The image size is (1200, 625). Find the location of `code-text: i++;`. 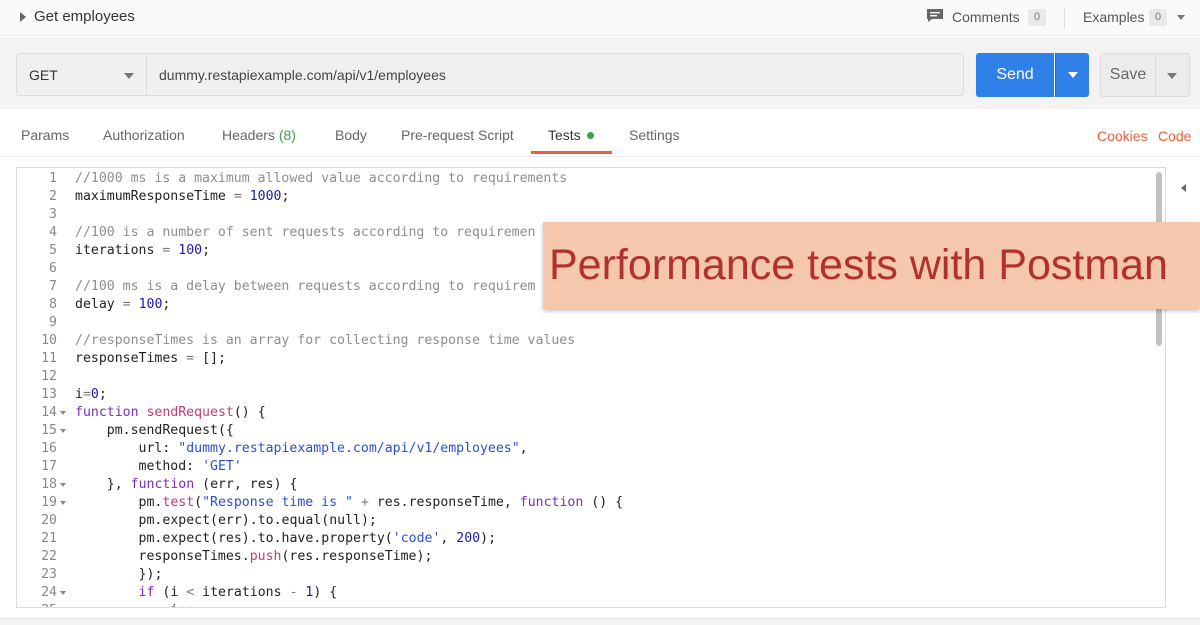

code-text: i++; is located at coordinates (138, 604).